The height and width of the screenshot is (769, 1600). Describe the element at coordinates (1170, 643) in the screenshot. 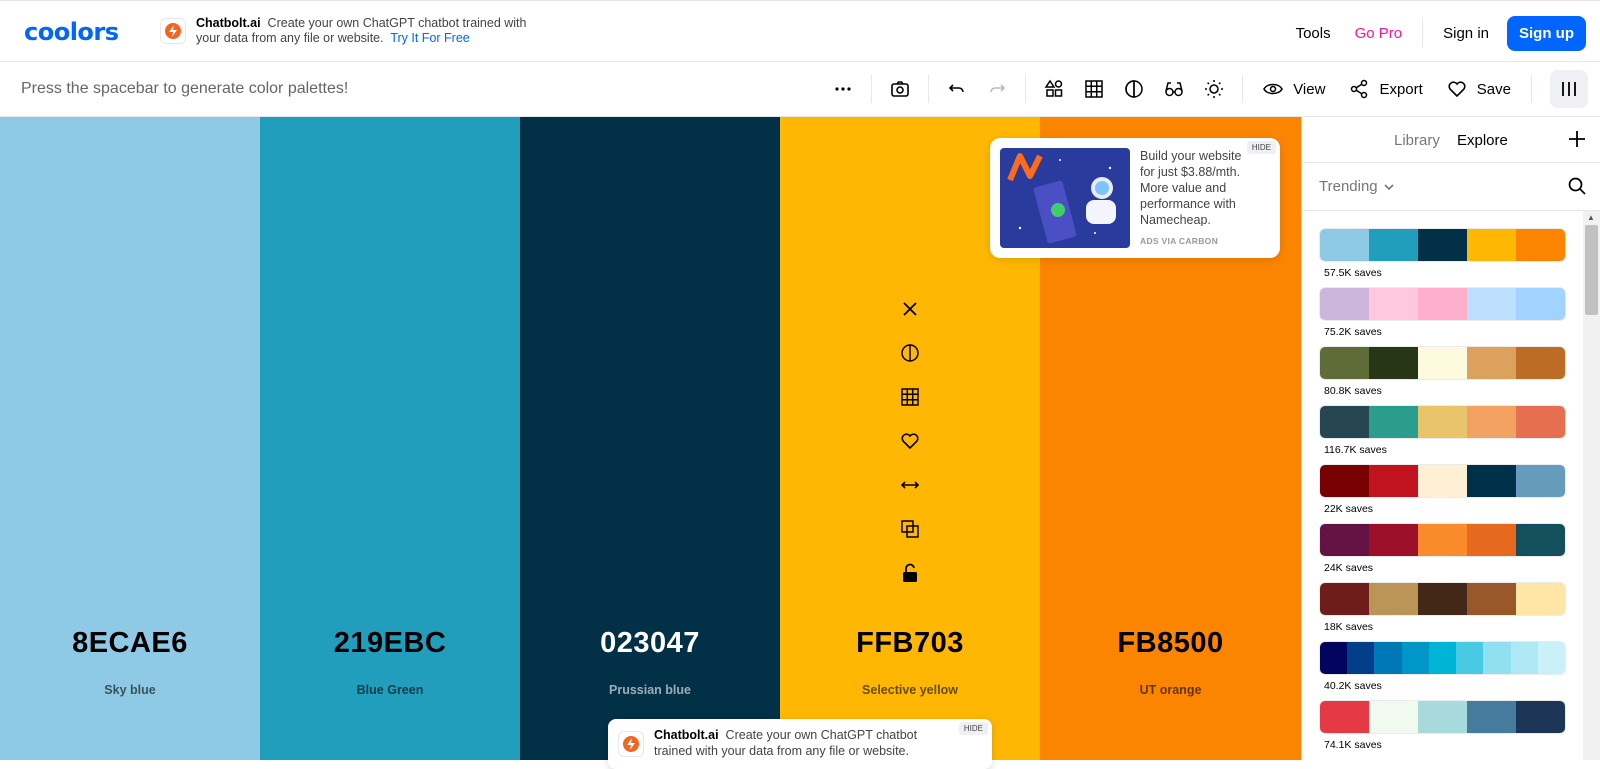

I see `hex-code: FB8500` at that location.